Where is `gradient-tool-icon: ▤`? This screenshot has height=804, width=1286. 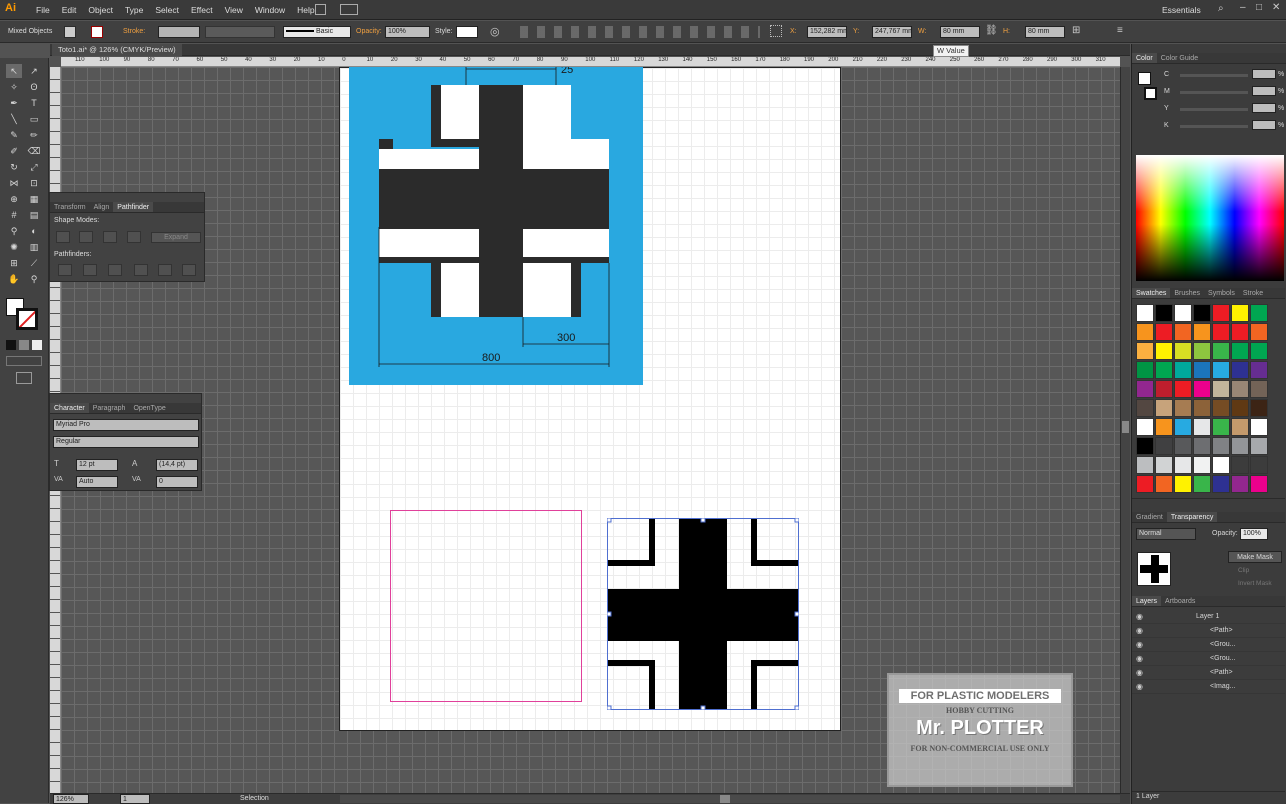 gradient-tool-icon: ▤ is located at coordinates (34, 215).